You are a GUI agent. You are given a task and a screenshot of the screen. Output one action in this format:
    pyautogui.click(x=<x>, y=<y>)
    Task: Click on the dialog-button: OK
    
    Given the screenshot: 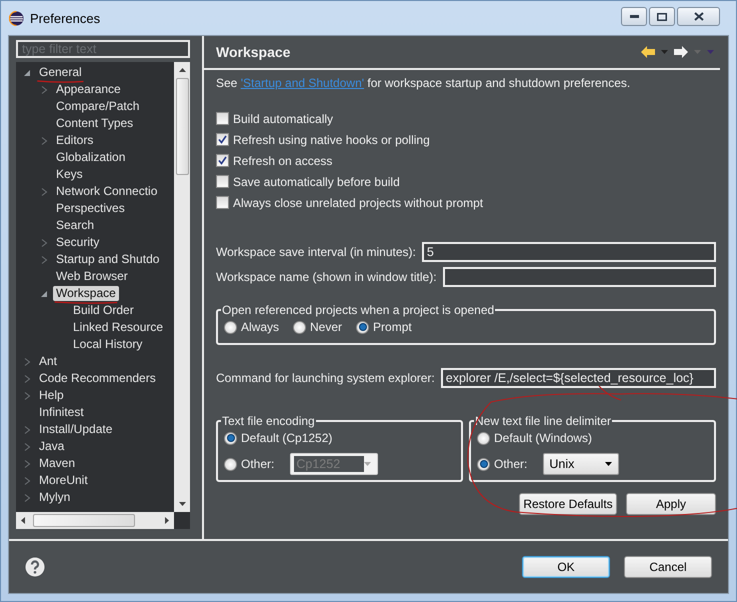 What is the action you would take?
    pyautogui.click(x=566, y=567)
    